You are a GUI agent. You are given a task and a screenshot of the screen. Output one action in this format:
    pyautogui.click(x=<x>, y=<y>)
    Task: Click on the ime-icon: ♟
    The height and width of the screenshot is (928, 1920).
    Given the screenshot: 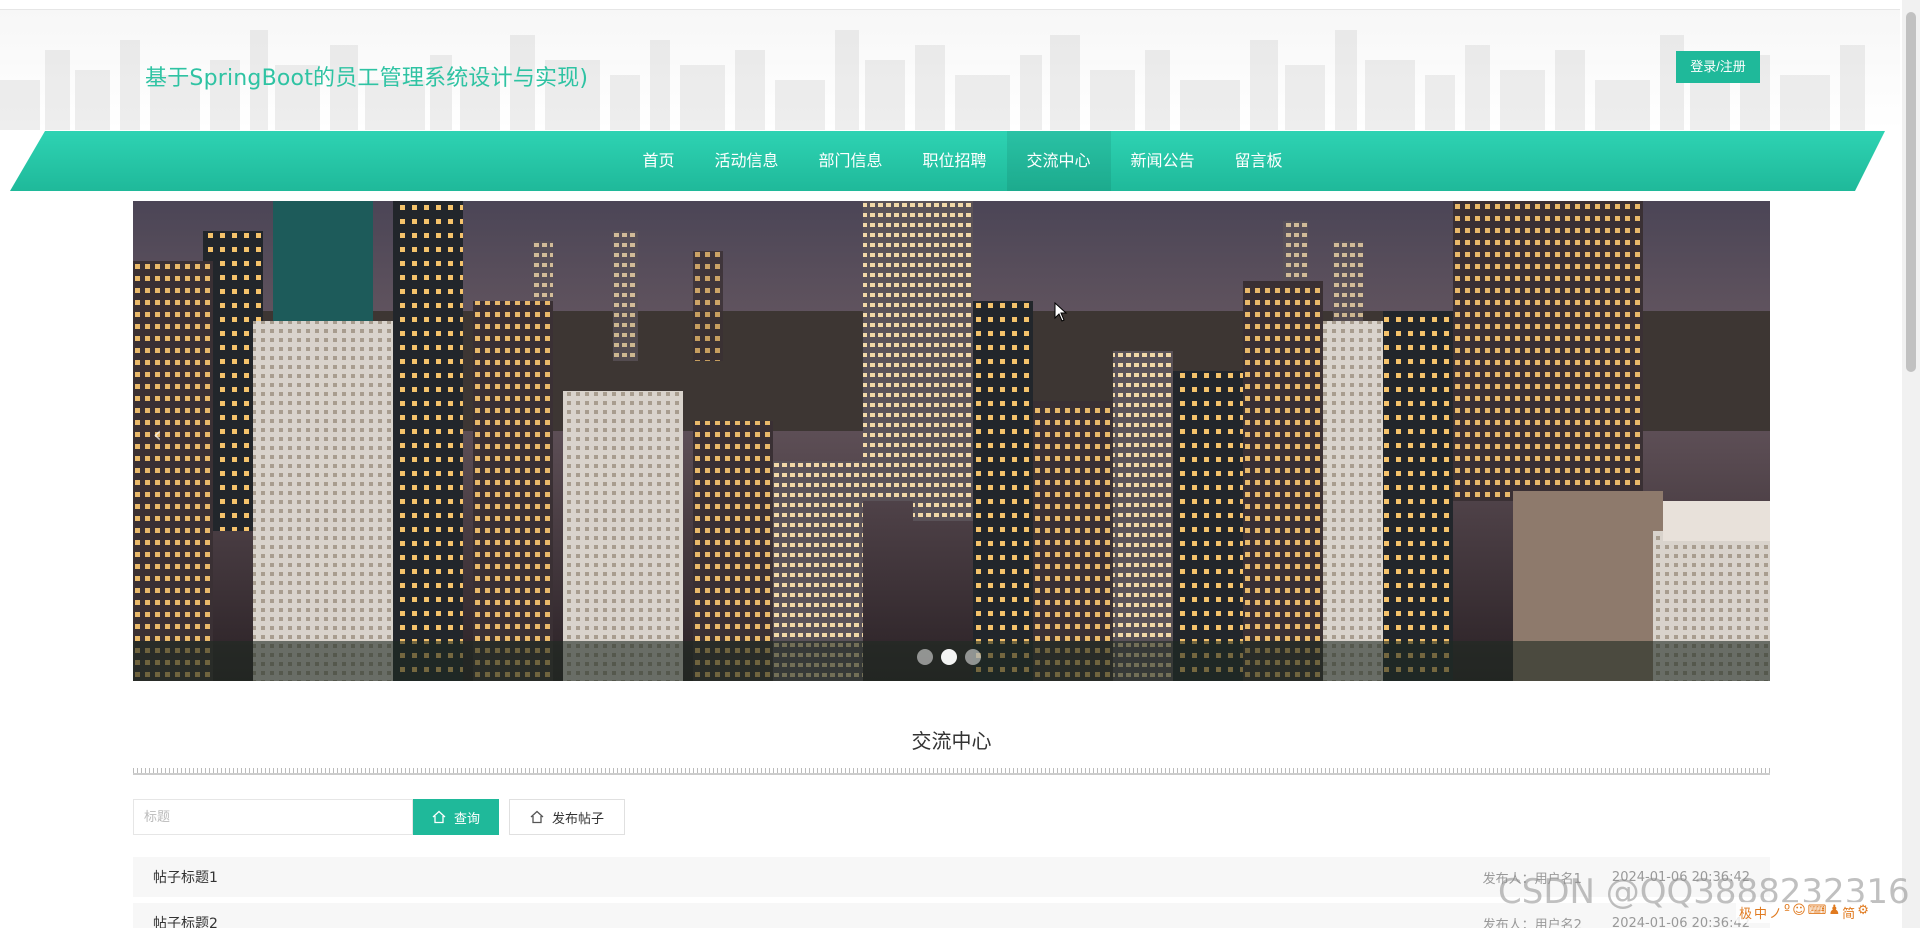 What is the action you would take?
    pyautogui.click(x=1835, y=912)
    